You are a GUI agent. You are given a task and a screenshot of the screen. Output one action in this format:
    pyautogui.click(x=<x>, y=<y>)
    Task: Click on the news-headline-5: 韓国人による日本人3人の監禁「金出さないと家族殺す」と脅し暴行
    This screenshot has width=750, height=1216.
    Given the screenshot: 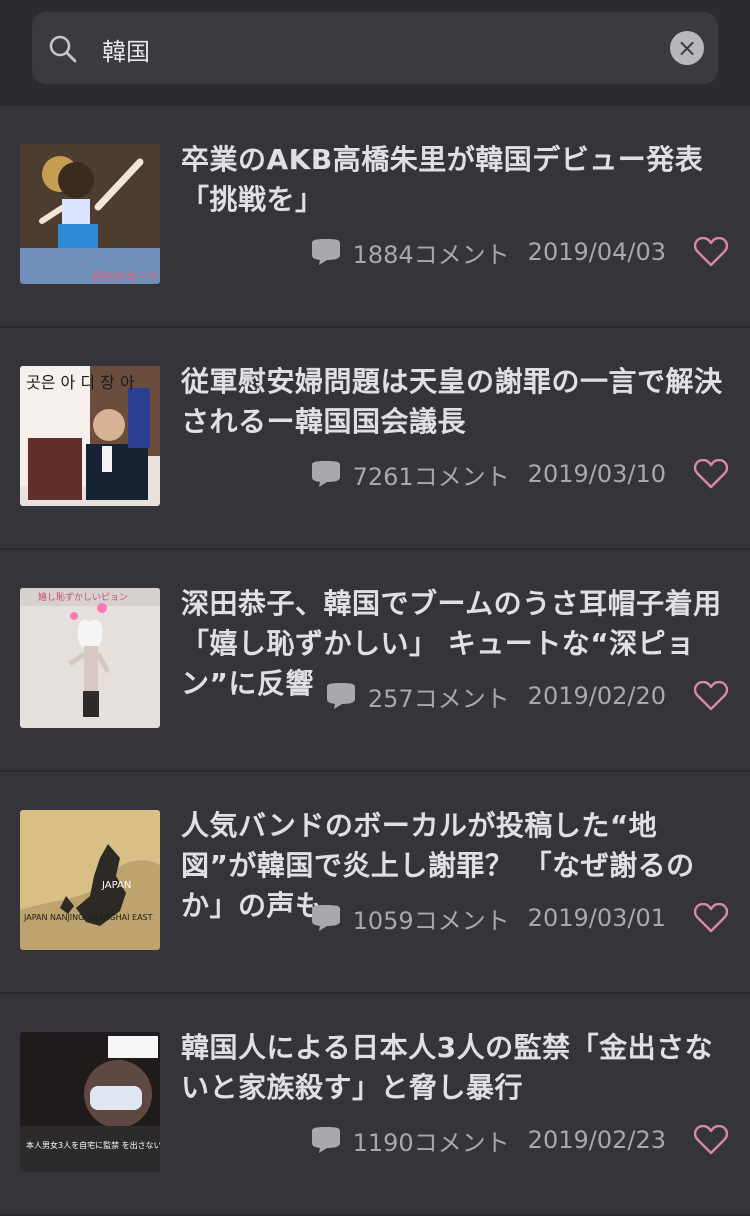 What is the action you would take?
    pyautogui.click(x=455, y=1068)
    